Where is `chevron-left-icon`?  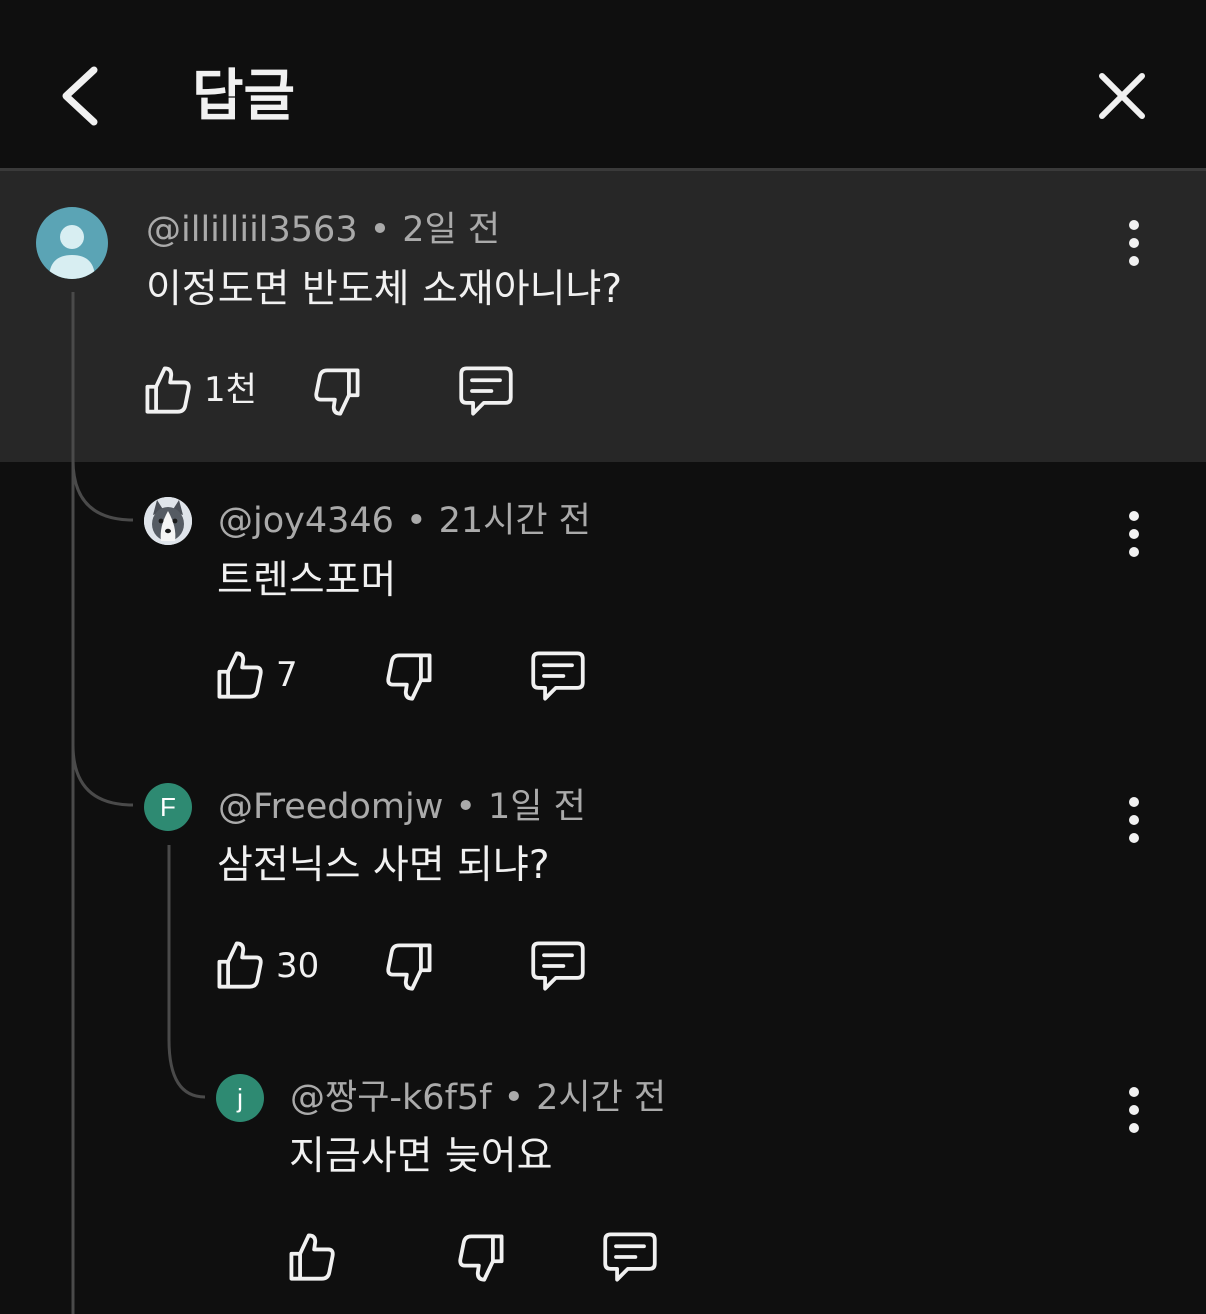
chevron-left-icon is located at coordinates (80, 96).